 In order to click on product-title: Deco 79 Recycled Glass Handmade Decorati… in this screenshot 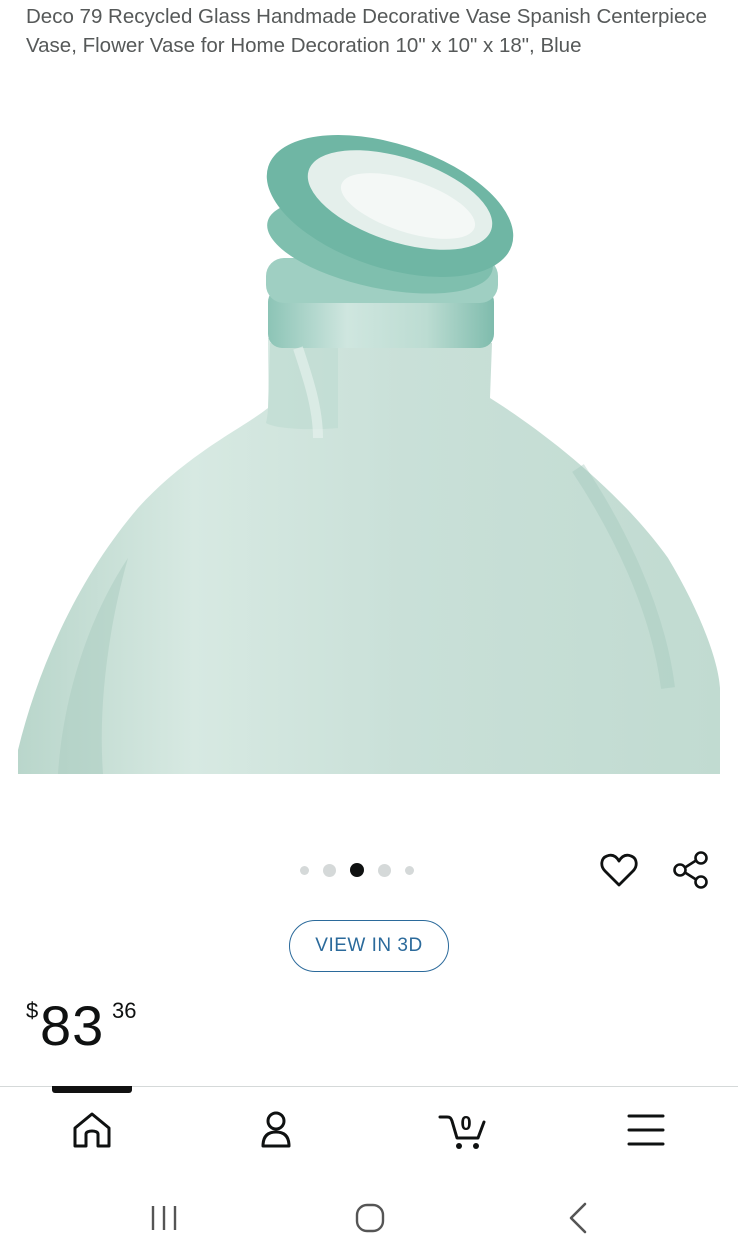, I will do `click(371, 31)`.